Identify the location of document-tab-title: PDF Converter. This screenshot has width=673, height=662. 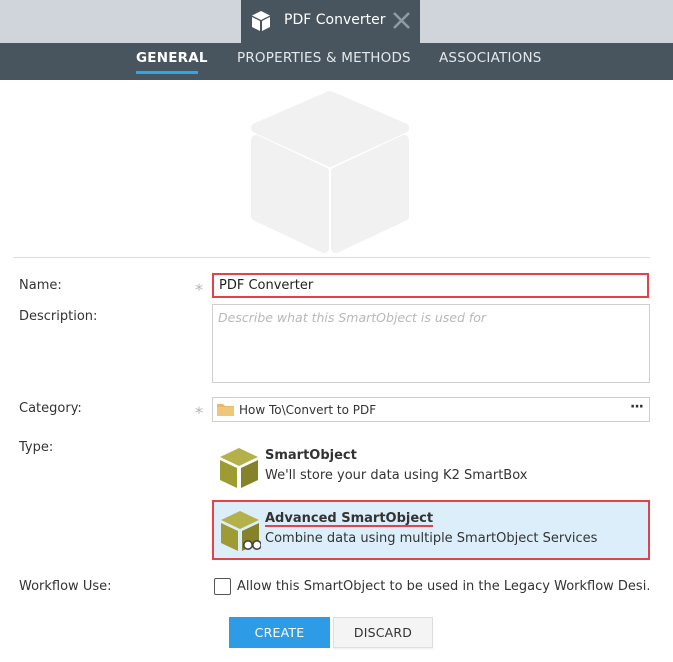
(335, 20).